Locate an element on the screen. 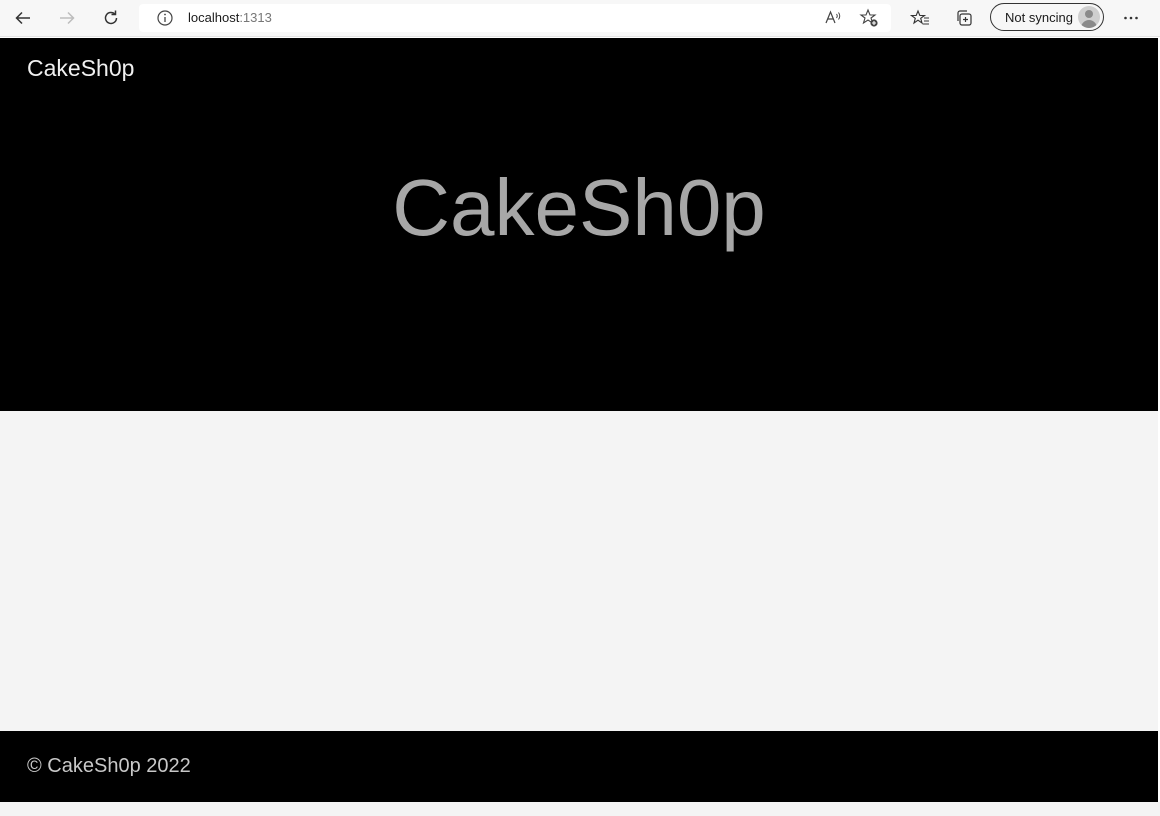  favorites-icon is located at coordinates (919, 17).